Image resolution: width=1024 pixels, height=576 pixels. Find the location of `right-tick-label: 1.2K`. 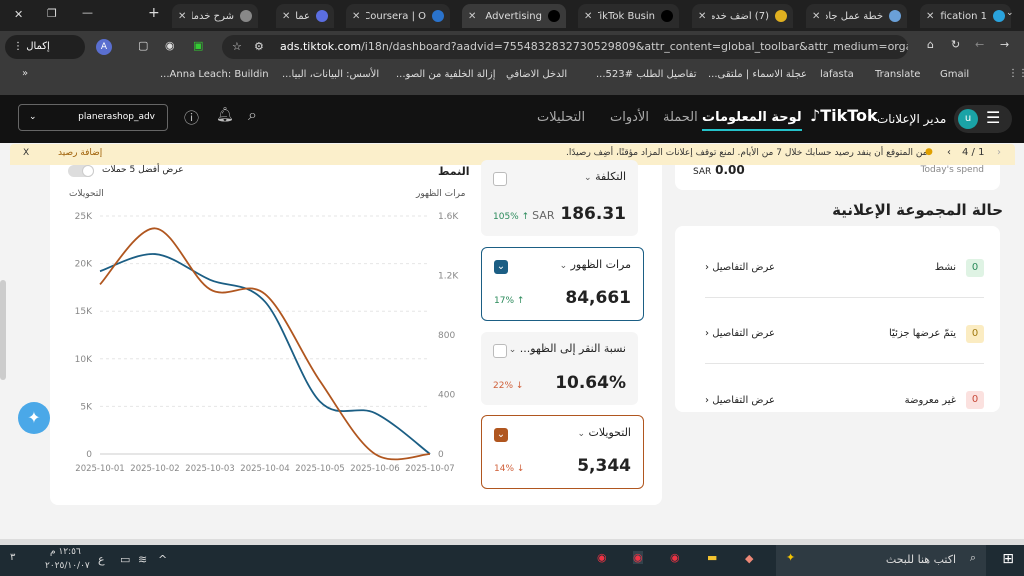

right-tick-label: 1.2K is located at coordinates (448, 277).